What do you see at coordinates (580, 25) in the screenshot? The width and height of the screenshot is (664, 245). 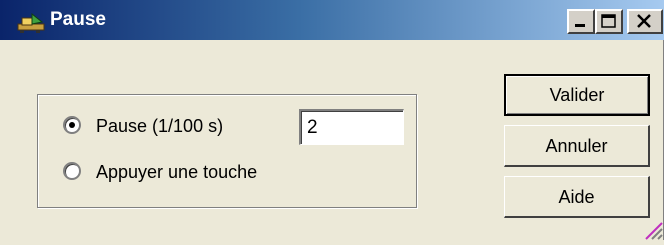 I see `minimize-icon` at bounding box center [580, 25].